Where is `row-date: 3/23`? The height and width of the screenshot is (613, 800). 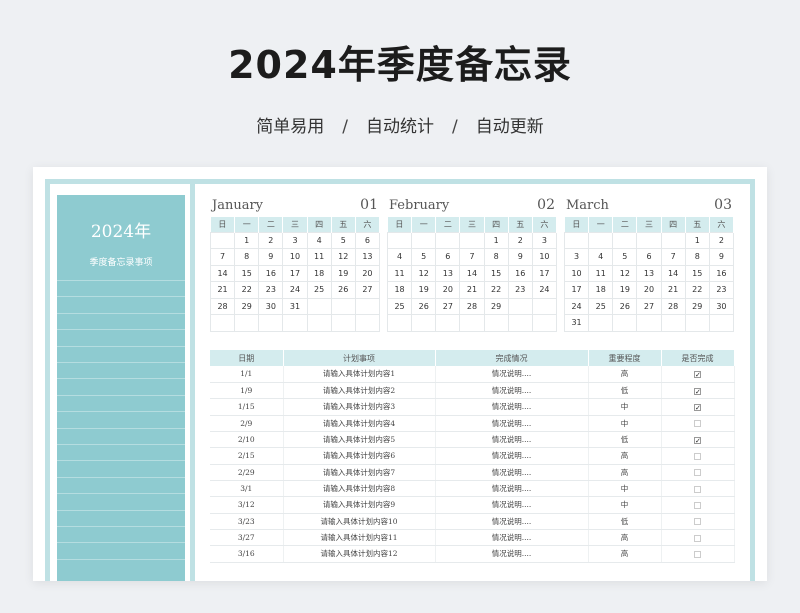
row-date: 3/23 is located at coordinates (247, 521).